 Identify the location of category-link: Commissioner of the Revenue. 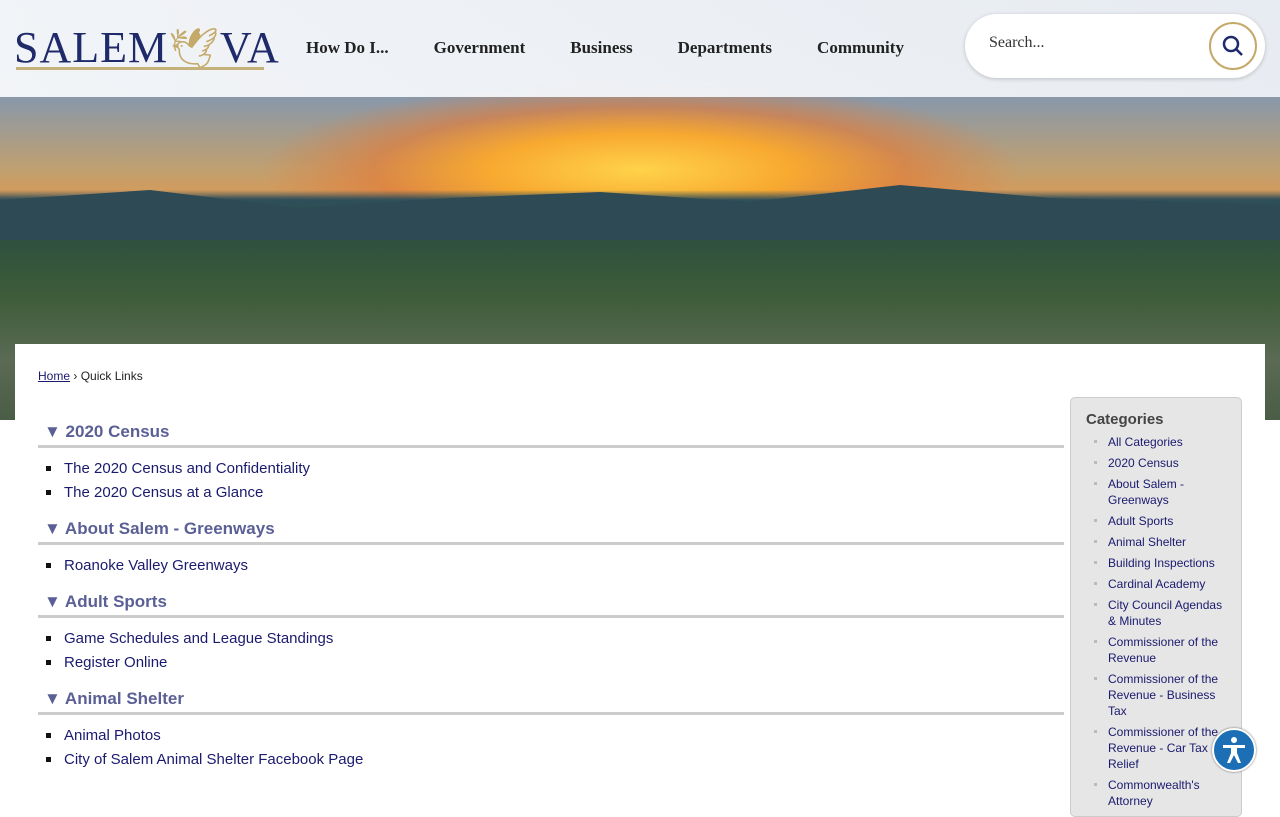
(1162, 650).